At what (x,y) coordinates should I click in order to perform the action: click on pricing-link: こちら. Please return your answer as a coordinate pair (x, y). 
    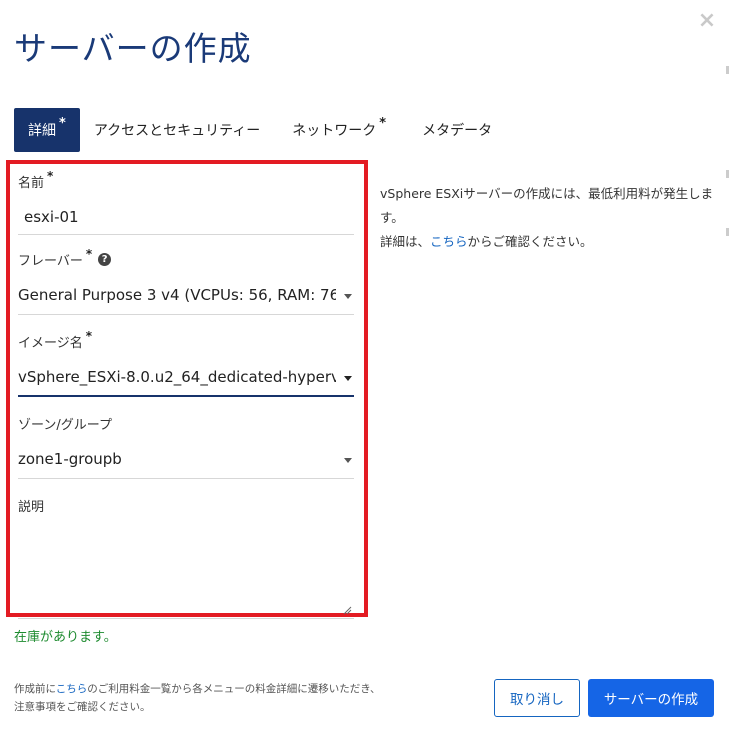
    Looking at the image, I should click on (72, 689).